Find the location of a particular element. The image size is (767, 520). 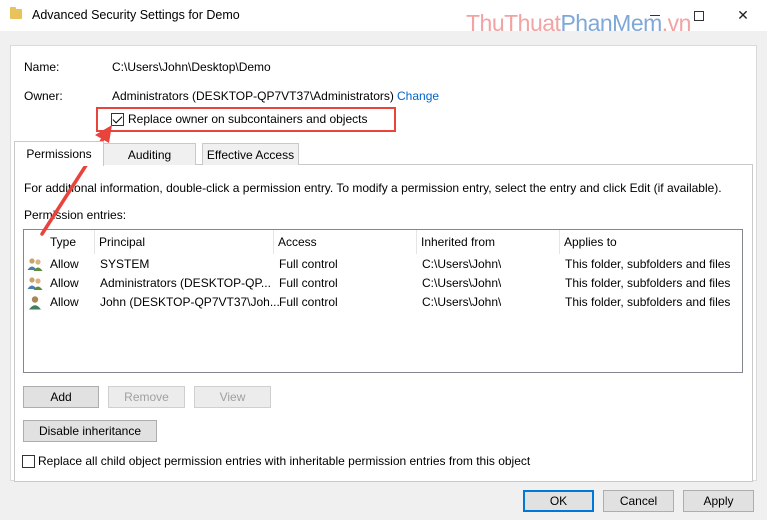

maximize-button is located at coordinates (699, 15).